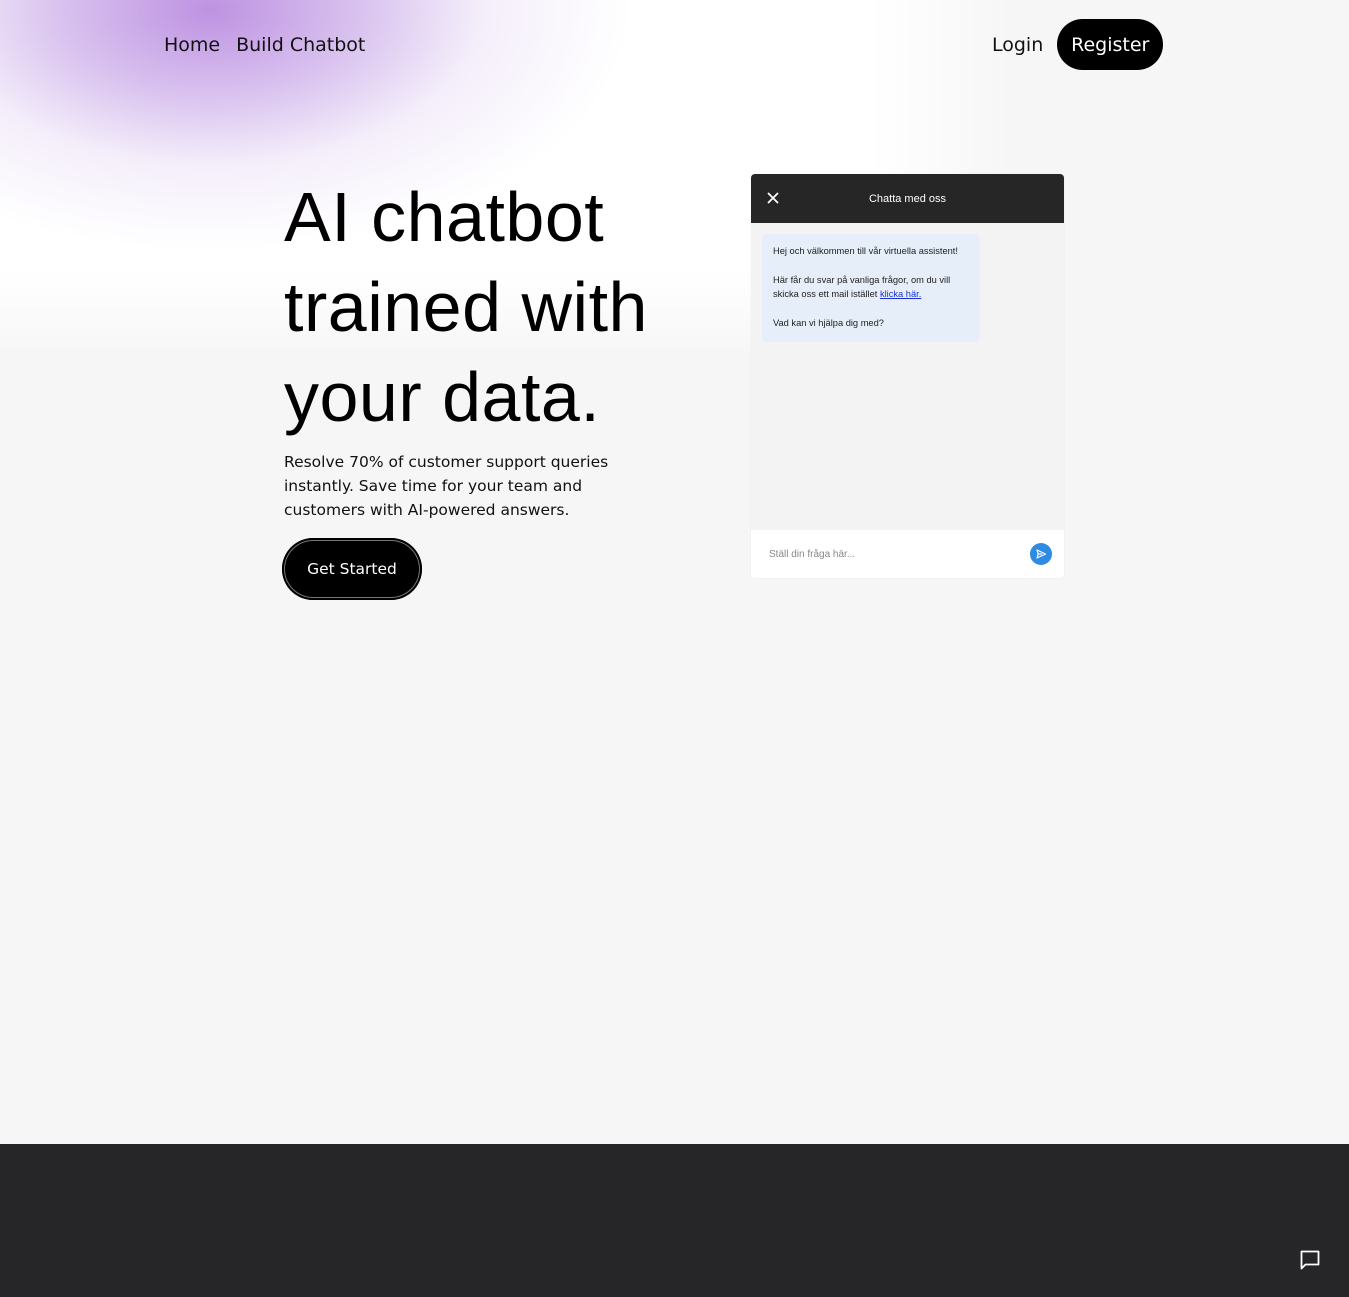  Describe the element at coordinates (352, 569) in the screenshot. I see `get-started-button: Get Started` at that location.